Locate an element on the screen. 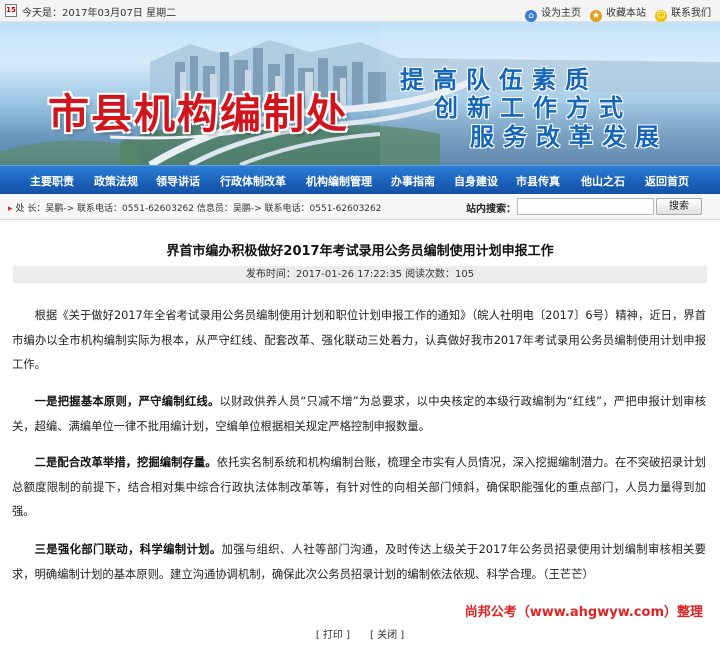 This screenshot has width=720, height=654. bookmark-icon: ★ is located at coordinates (596, 16).